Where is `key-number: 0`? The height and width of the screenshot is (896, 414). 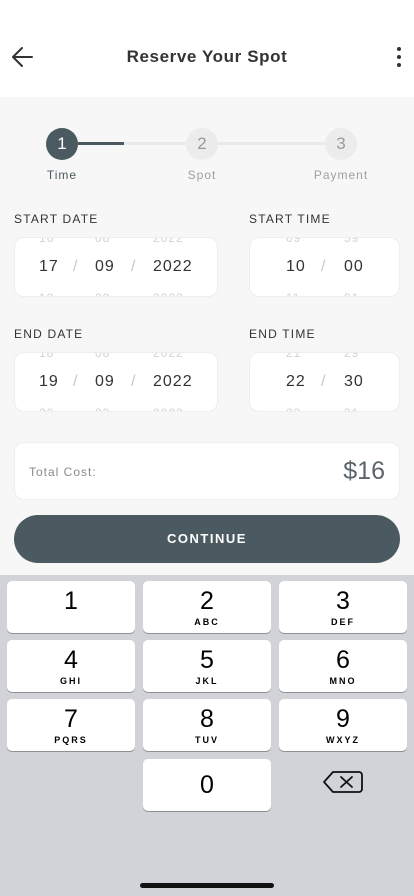 key-number: 0 is located at coordinates (207, 785).